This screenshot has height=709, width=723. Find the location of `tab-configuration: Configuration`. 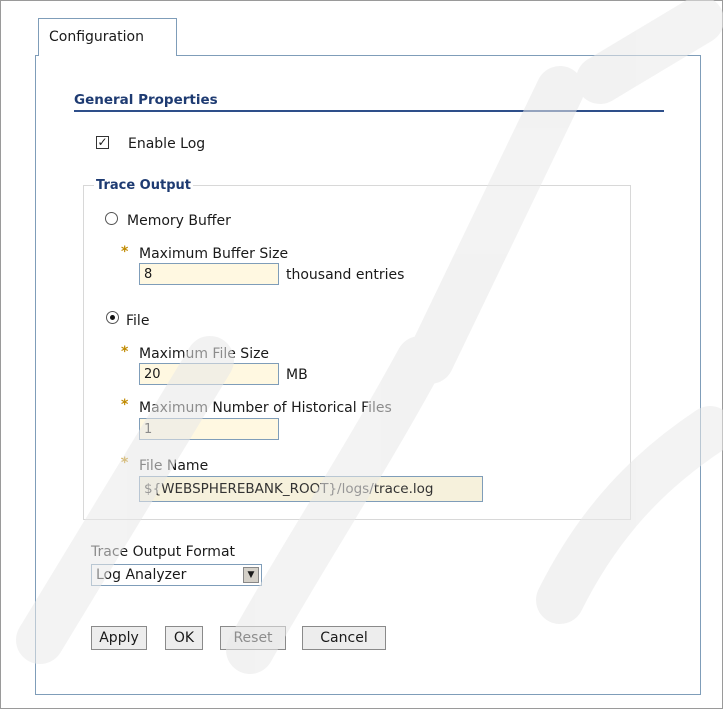

tab-configuration: Configuration is located at coordinates (107, 37).